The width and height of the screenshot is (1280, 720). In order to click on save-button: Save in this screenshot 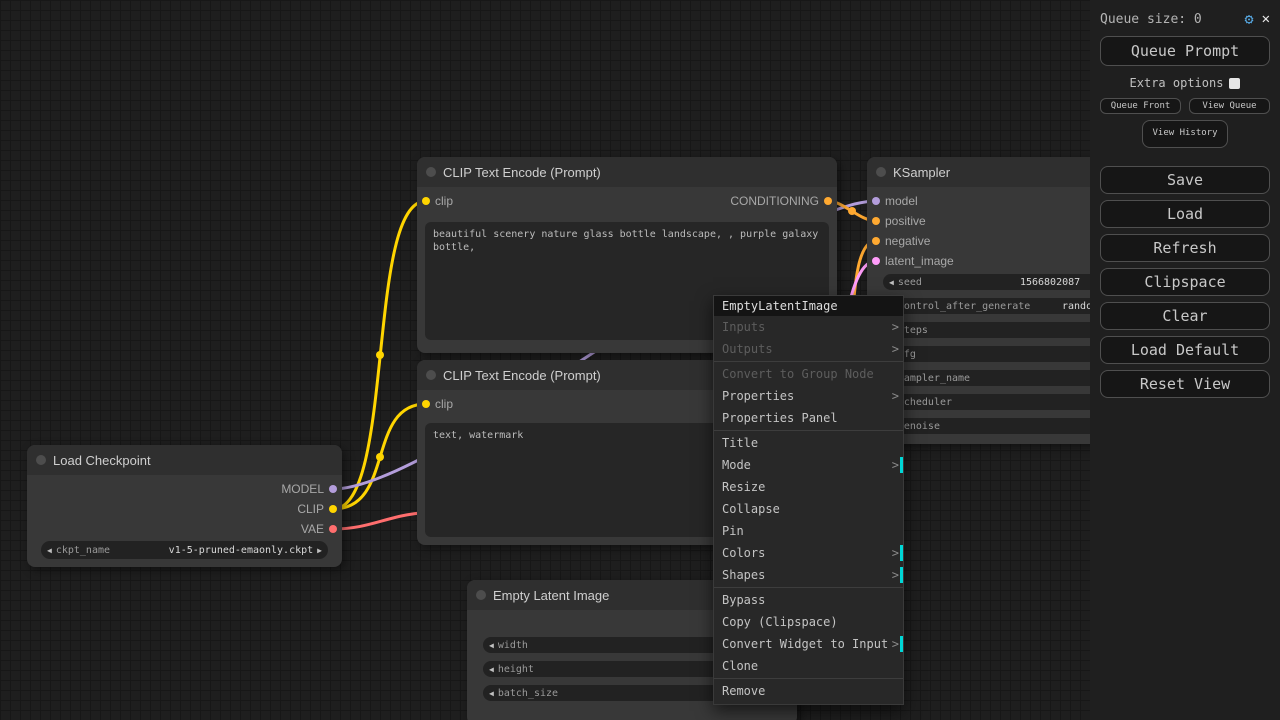, I will do `click(1185, 180)`.